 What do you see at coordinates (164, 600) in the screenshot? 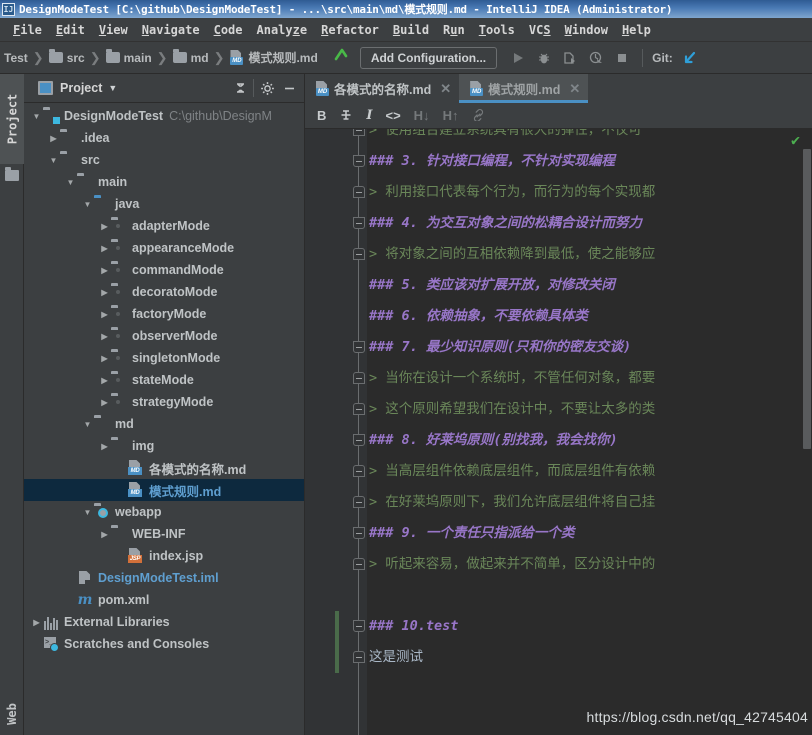
I see `tree-node-pom.xml: m pom.xml` at bounding box center [164, 600].